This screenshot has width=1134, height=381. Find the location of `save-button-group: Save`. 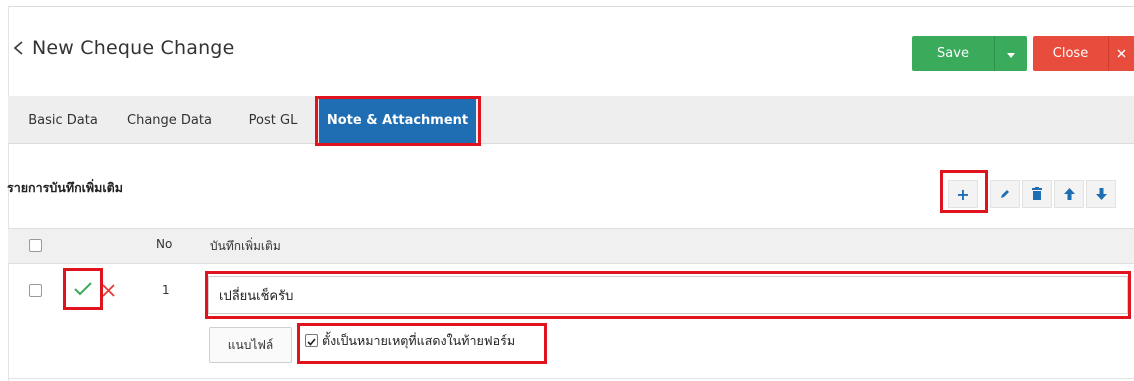

save-button-group: Save is located at coordinates (969, 53).